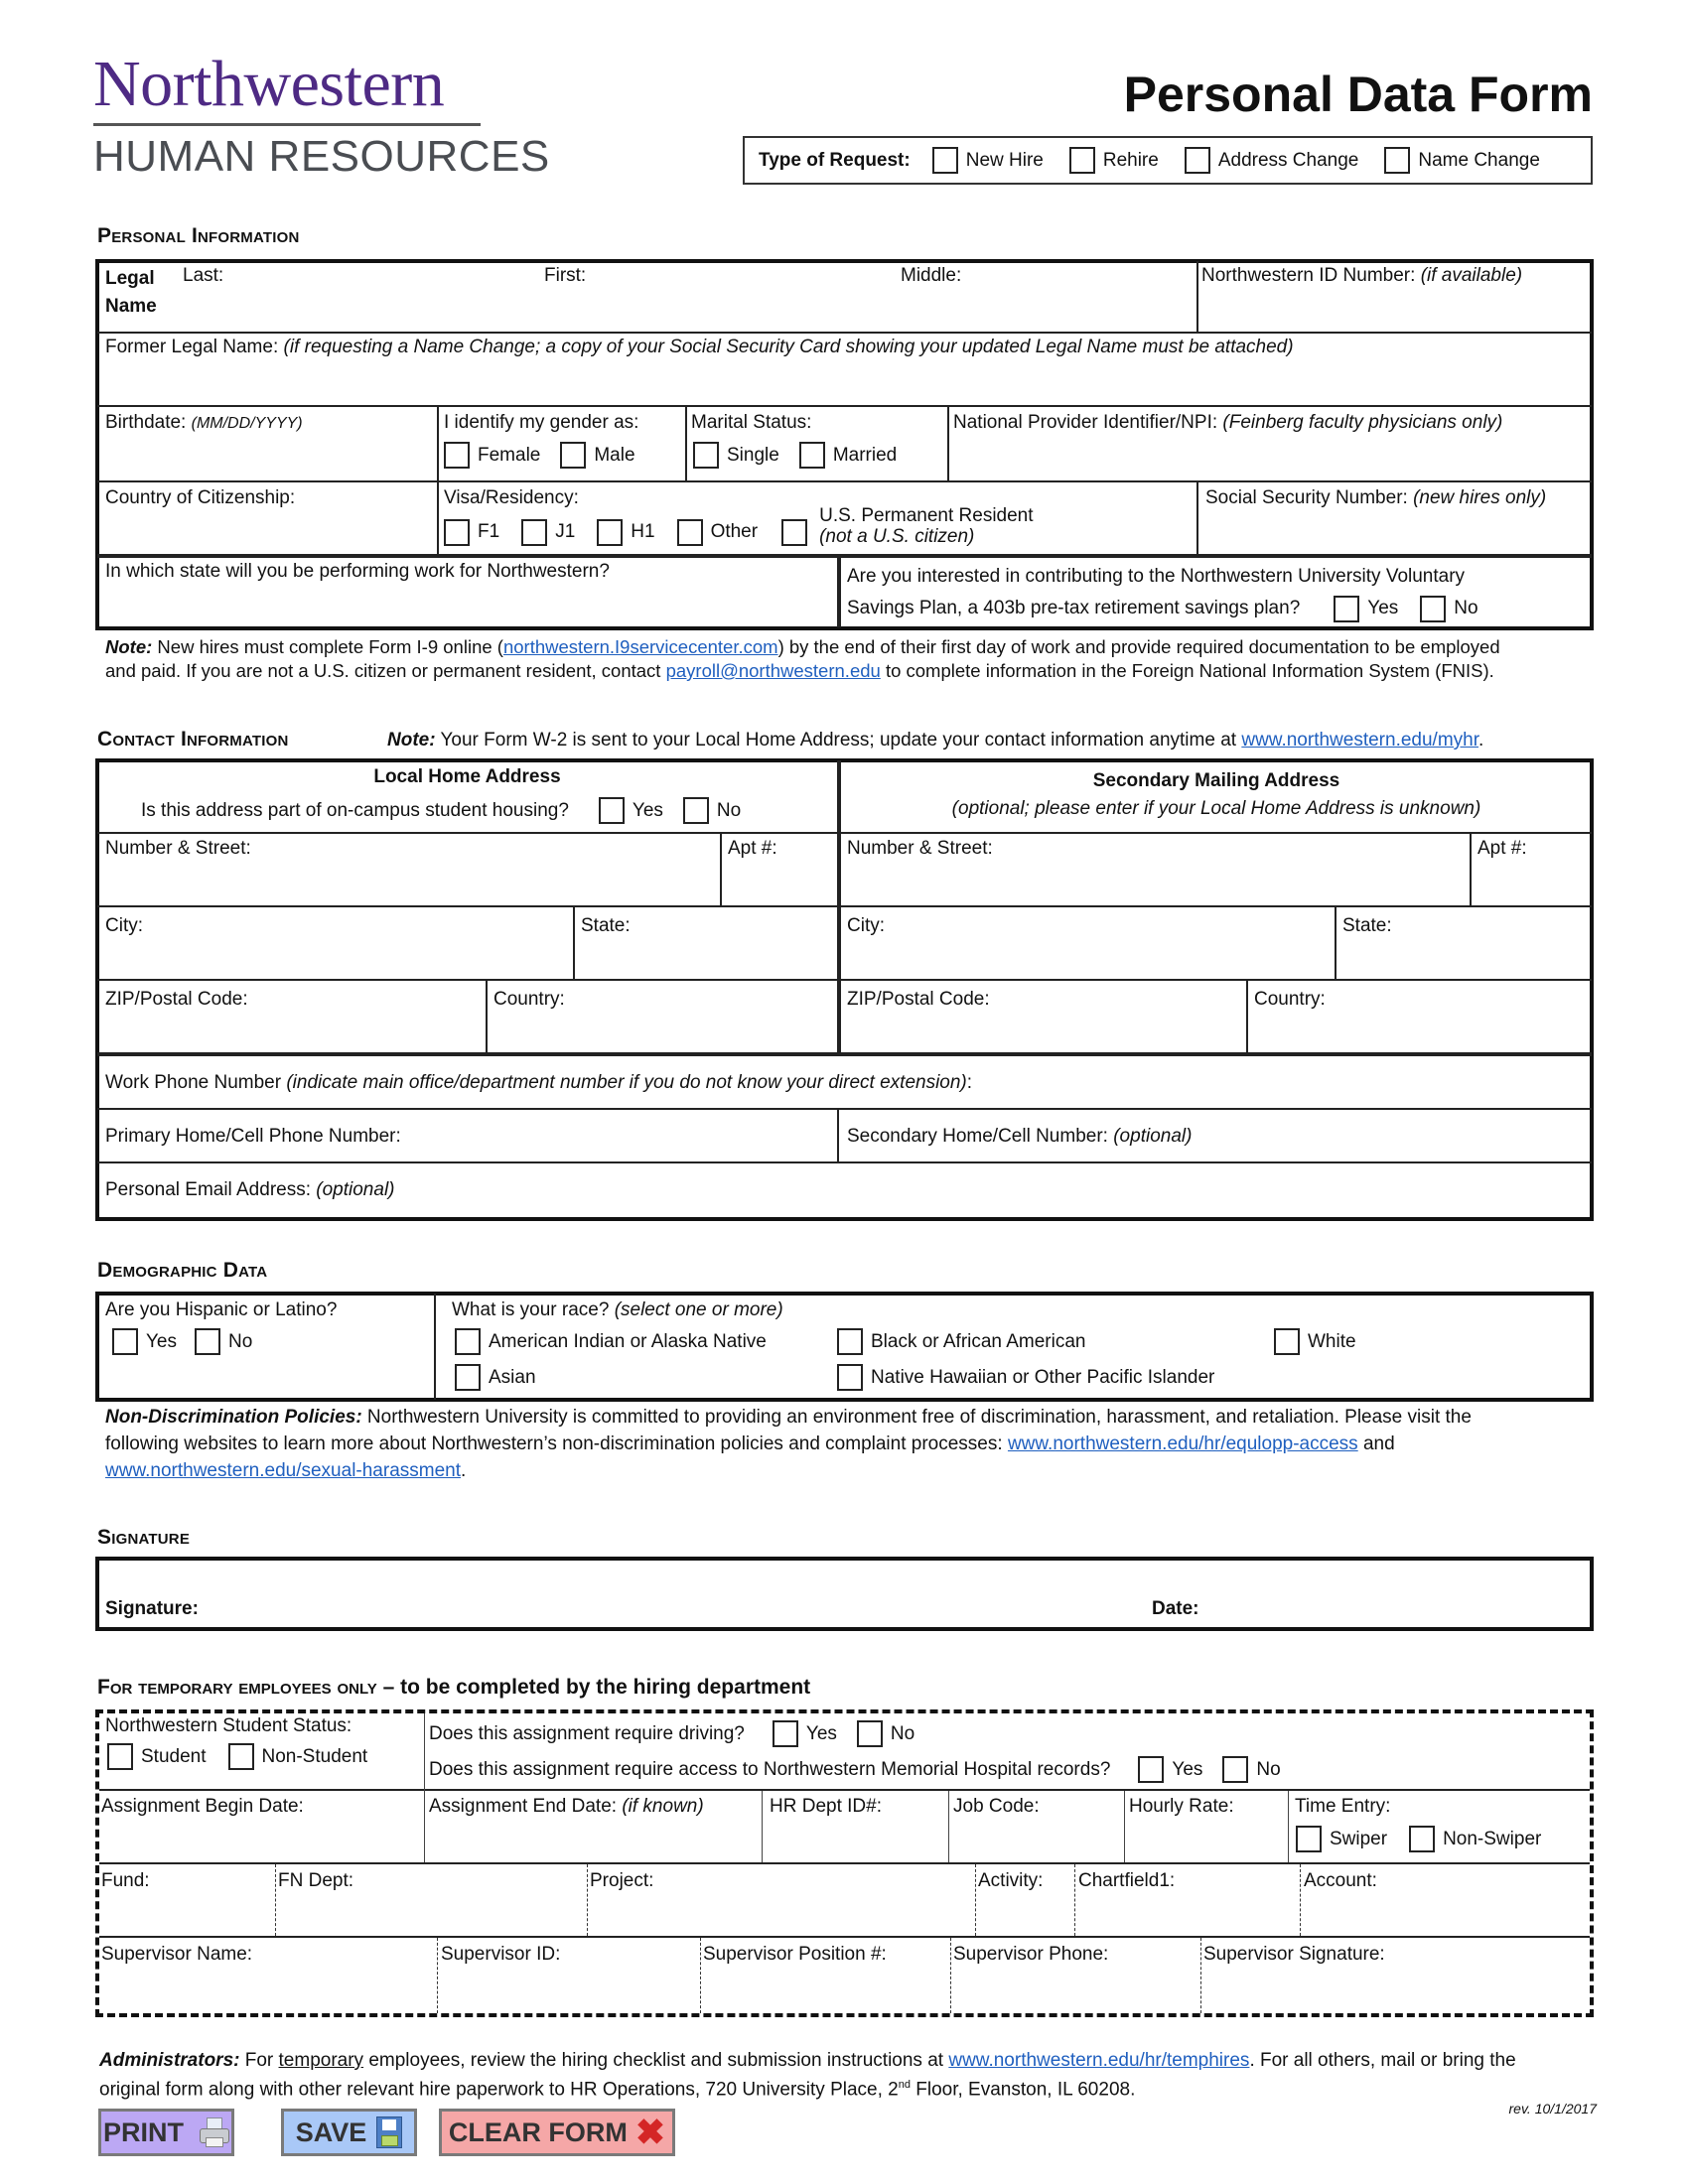 The image size is (1688, 2184). Describe the element at coordinates (640, 646) in the screenshot. I see `i9-service-link: northwestern.I9servicecenter.com` at that location.